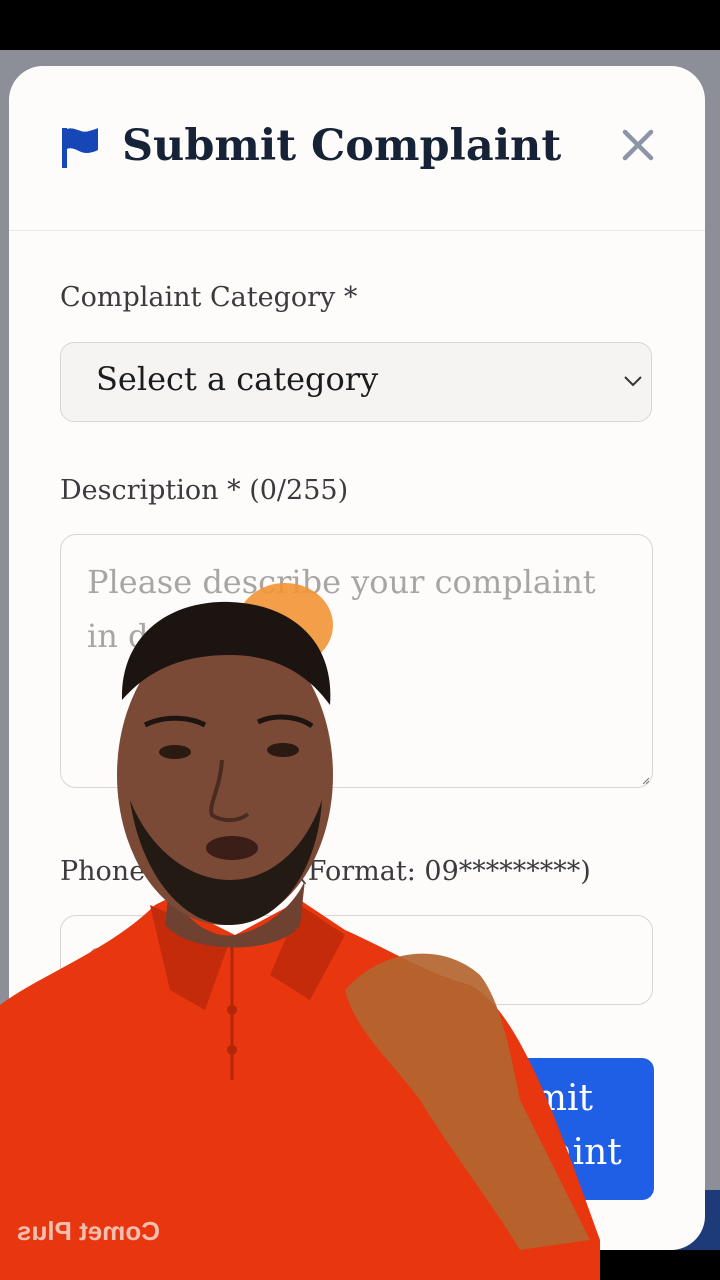 The height and width of the screenshot is (1280, 720). Describe the element at coordinates (204, 490) in the screenshot. I see `description-label: Description * (0/255)` at that location.